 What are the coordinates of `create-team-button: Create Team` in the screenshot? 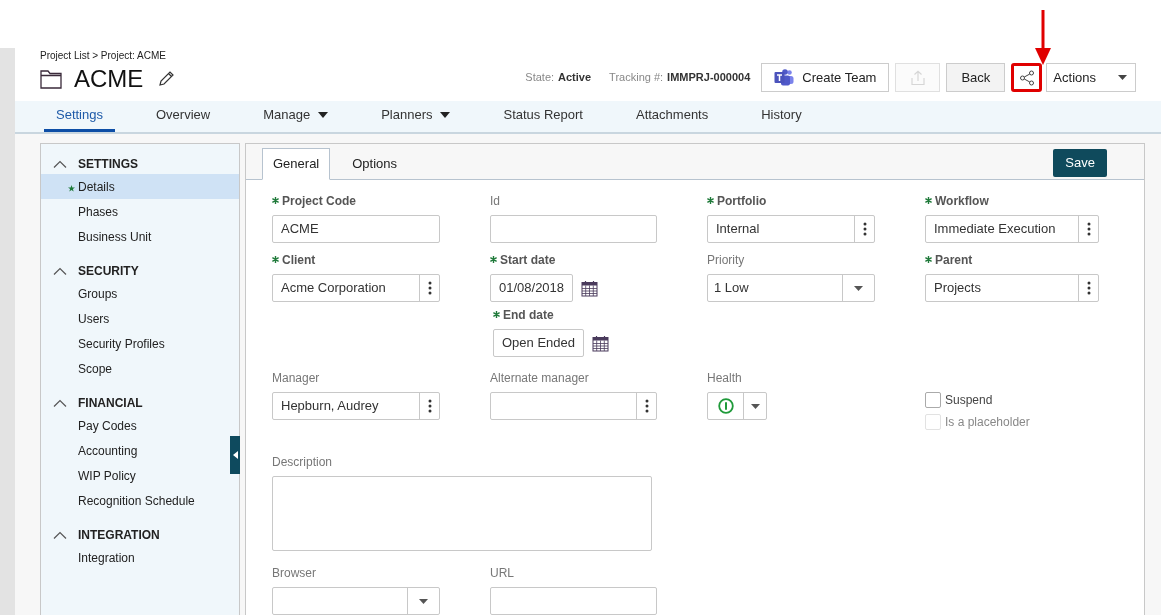 It's located at (825, 77).